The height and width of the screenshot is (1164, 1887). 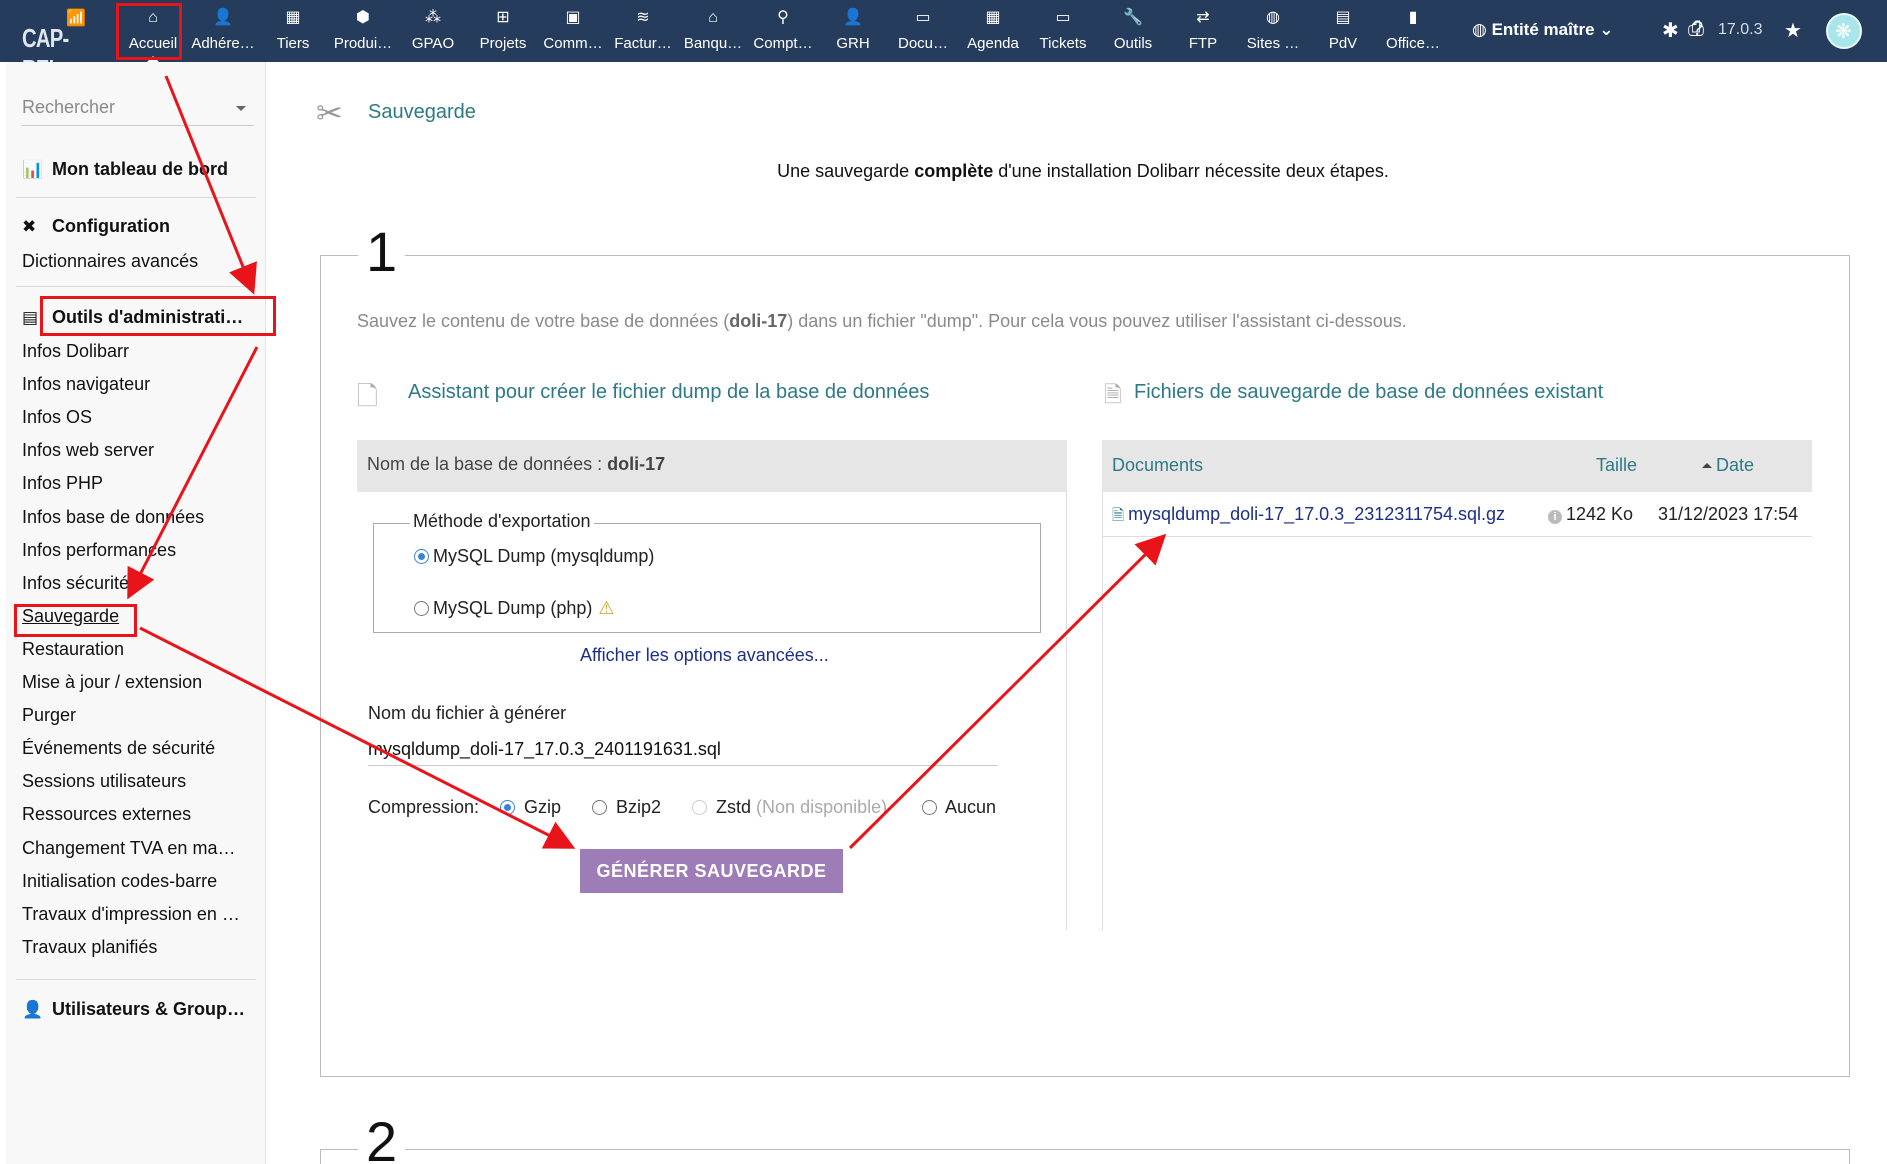 What do you see at coordinates (993, 43) in the screenshot?
I see `menu-item-label: Agenda` at bounding box center [993, 43].